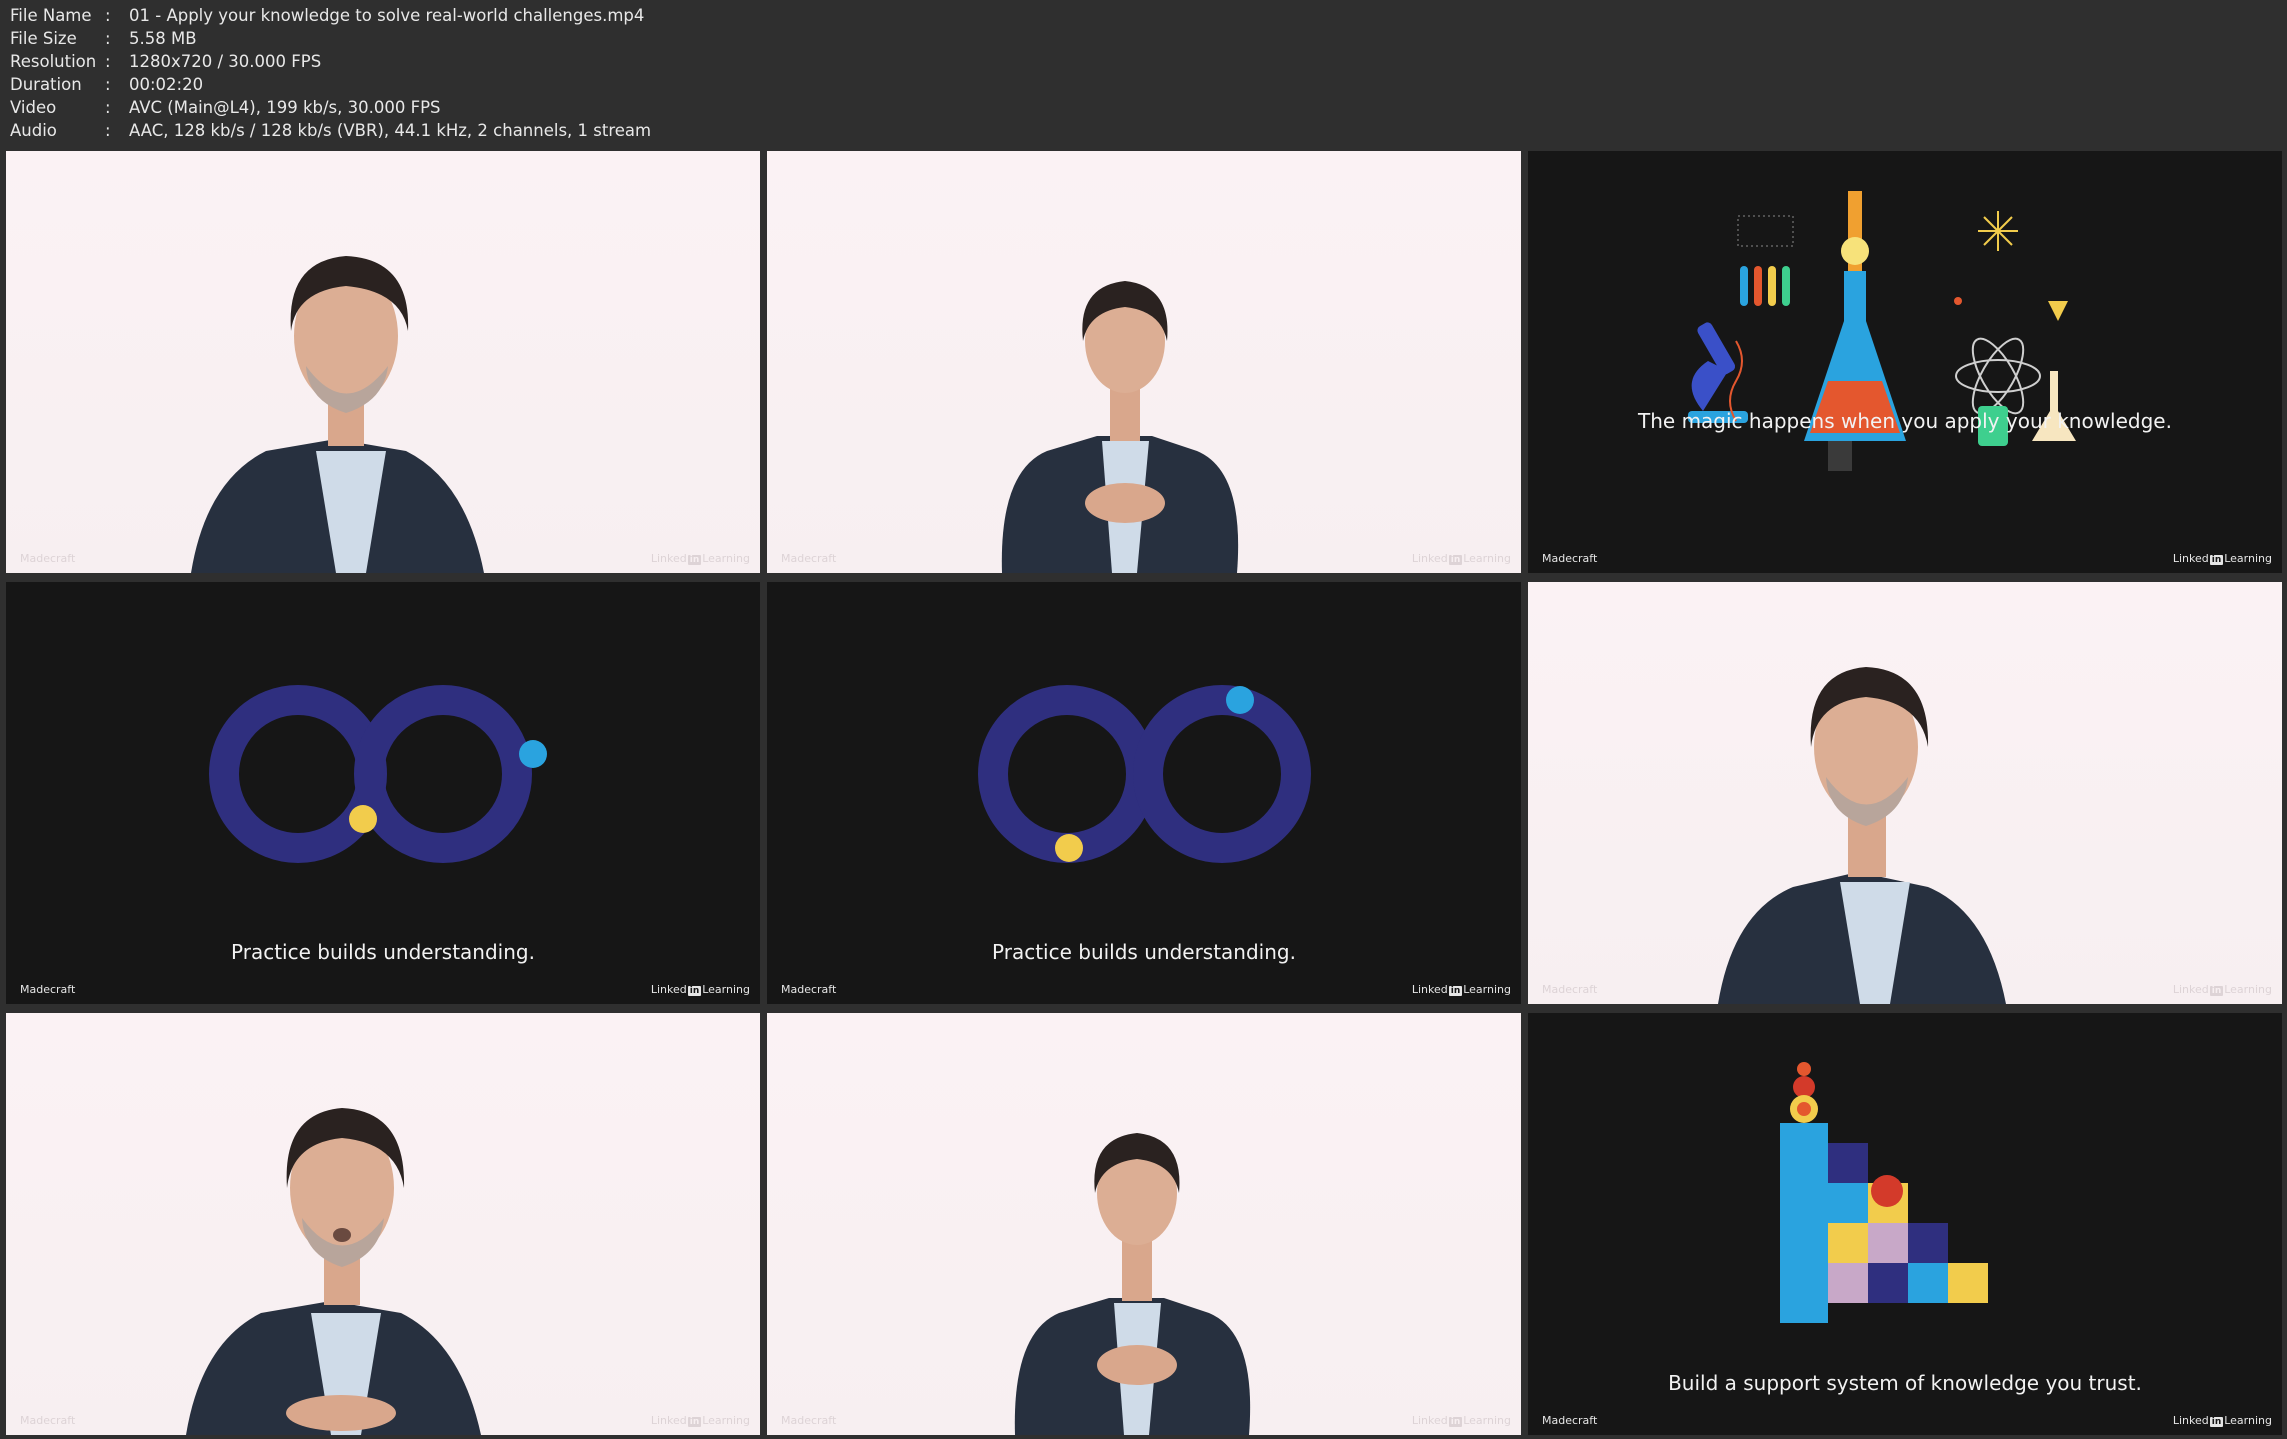  What do you see at coordinates (1998, 231) in the screenshot?
I see `firework-icon` at bounding box center [1998, 231].